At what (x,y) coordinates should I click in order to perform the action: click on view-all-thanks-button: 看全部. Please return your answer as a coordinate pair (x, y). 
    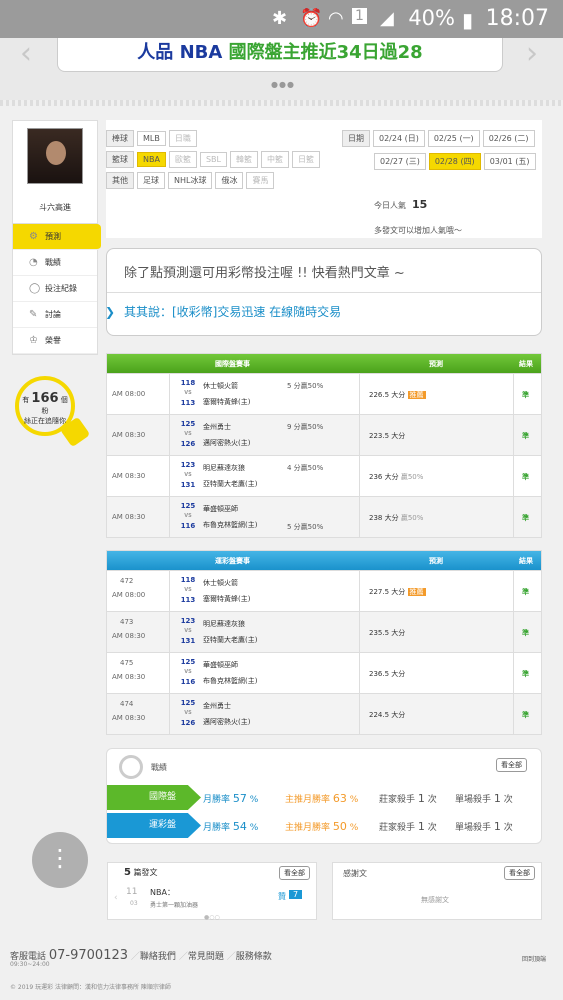
    Looking at the image, I should click on (519, 873).